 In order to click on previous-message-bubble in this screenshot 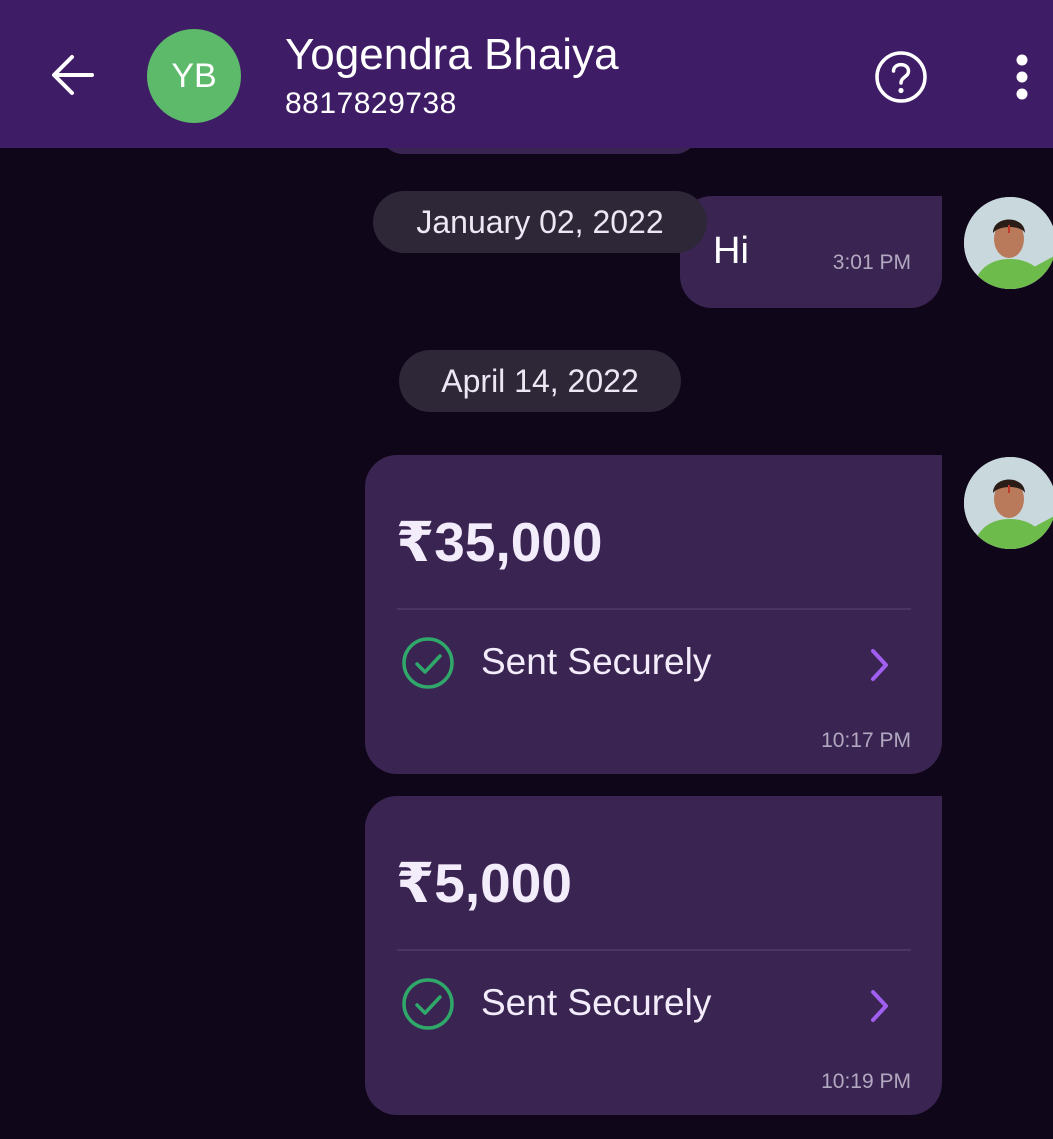, I will do `click(539, 151)`.